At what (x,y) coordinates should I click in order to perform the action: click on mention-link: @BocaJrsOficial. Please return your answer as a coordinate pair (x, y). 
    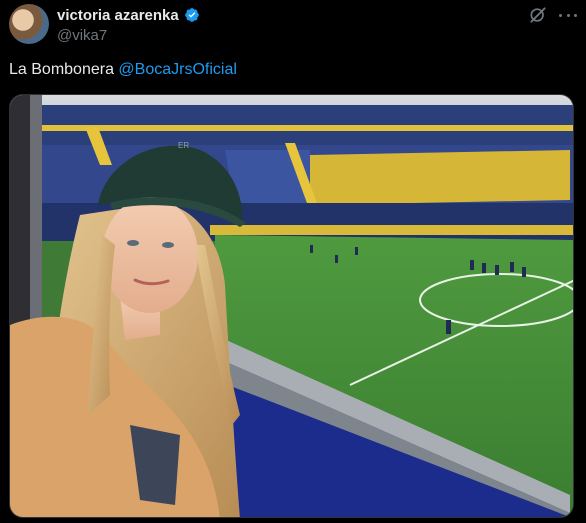
    Looking at the image, I should click on (177, 69).